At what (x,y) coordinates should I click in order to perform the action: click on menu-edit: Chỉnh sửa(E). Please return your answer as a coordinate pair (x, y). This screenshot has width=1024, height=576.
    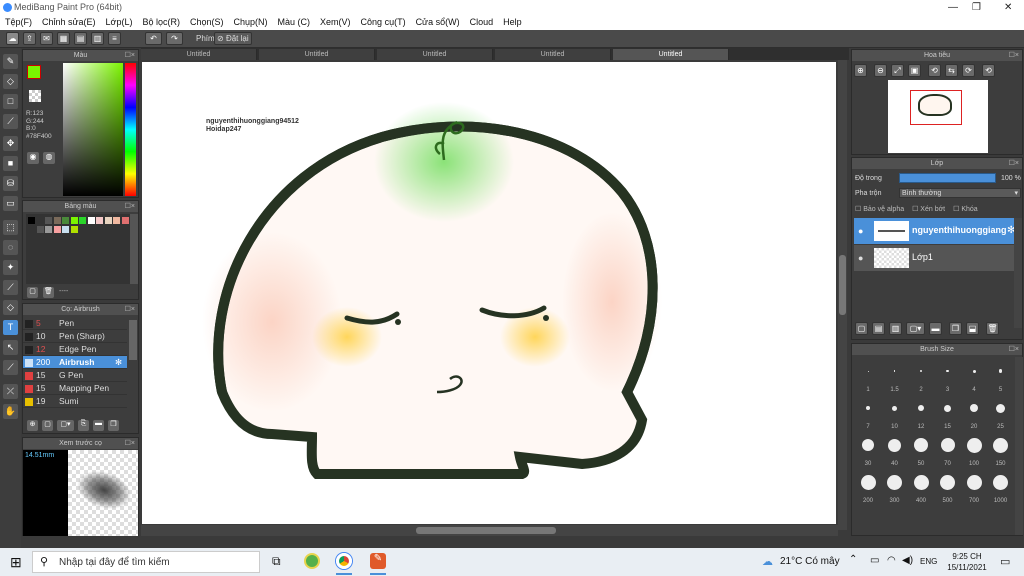
    Looking at the image, I should click on (69, 21).